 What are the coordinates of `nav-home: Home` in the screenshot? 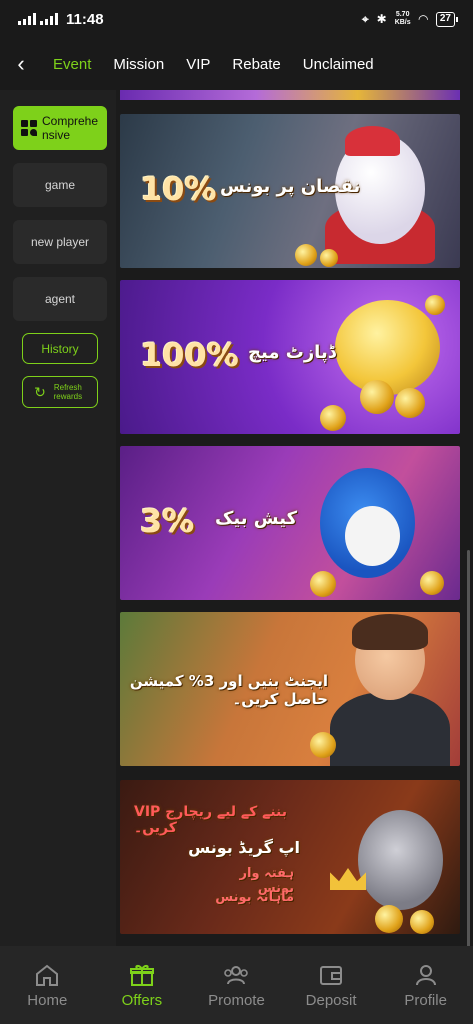 It's located at (47, 985).